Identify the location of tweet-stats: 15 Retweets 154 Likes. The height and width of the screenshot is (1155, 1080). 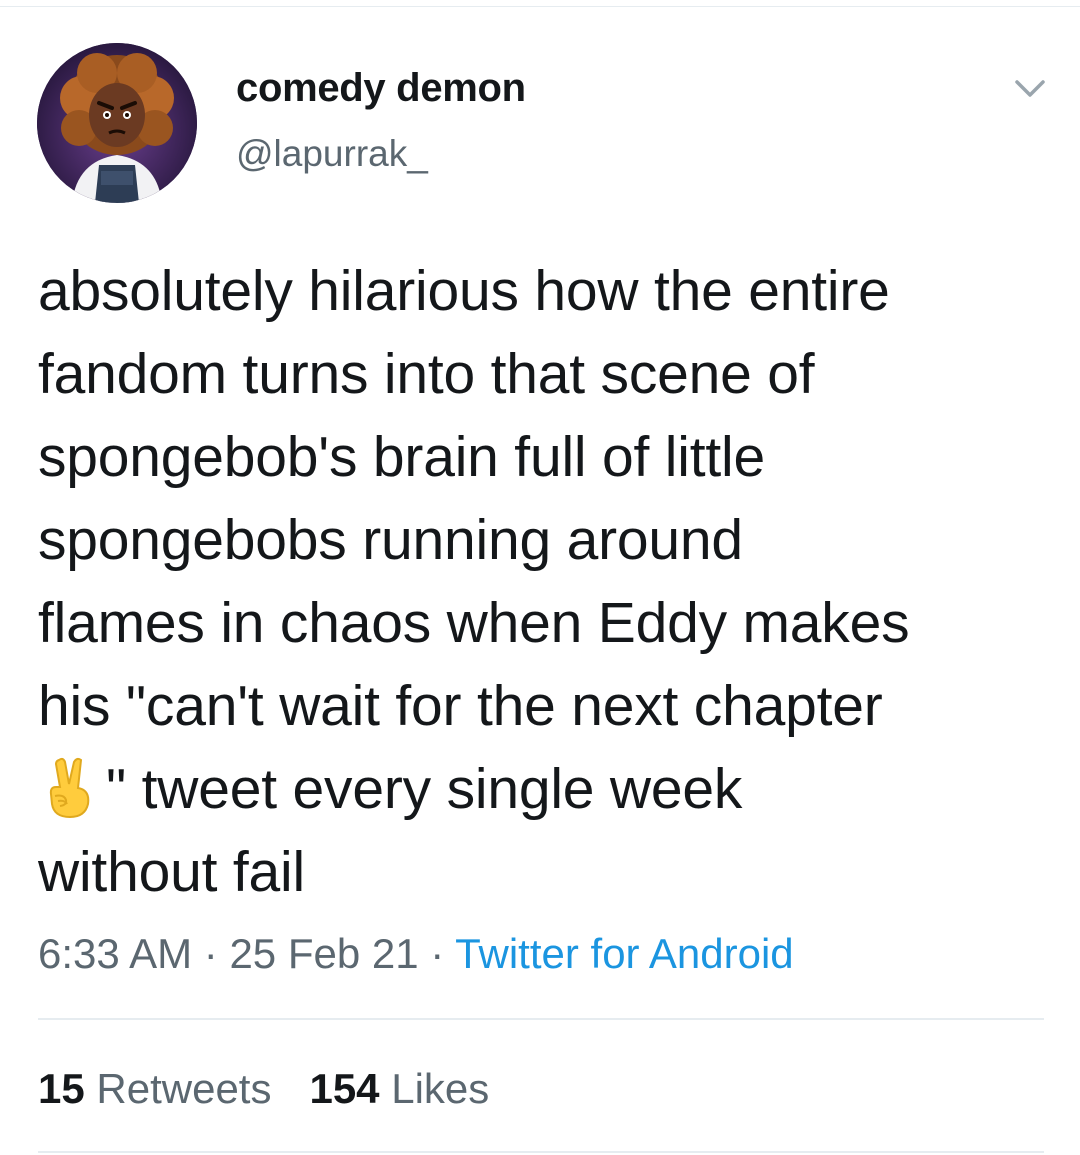
(263, 1089).